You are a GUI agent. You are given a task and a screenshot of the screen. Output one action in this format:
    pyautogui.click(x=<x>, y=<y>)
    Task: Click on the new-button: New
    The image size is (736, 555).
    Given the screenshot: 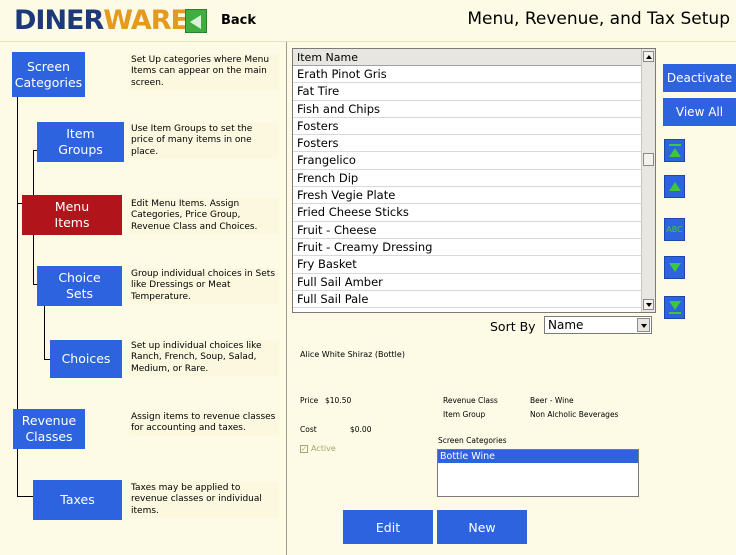 What is the action you would take?
    pyautogui.click(x=482, y=527)
    